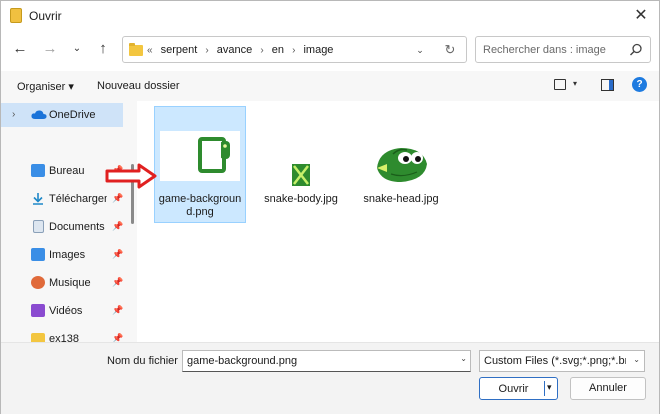 This screenshot has height=414, width=660. I want to click on breadcrumb-item-image: image, so click(318, 50).